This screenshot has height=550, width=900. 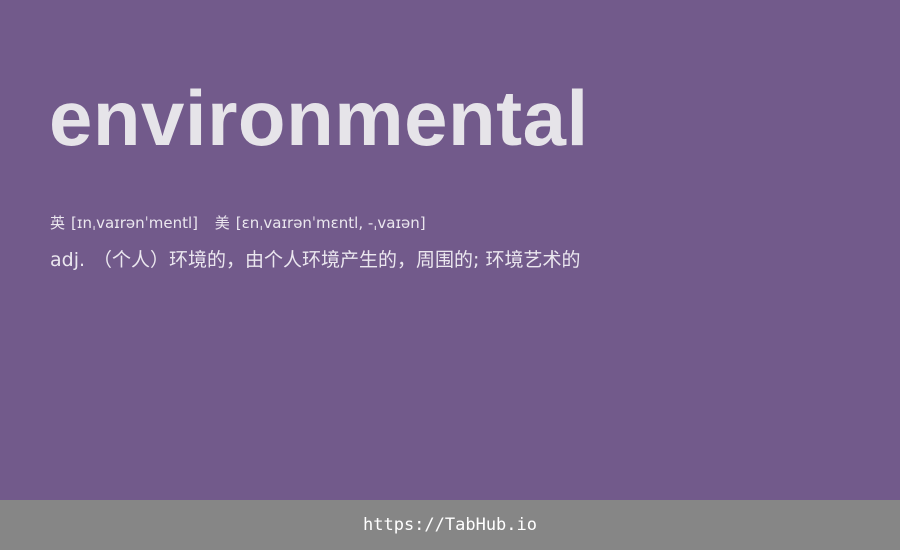 What do you see at coordinates (319, 118) in the screenshot?
I see `headword: environmental` at bounding box center [319, 118].